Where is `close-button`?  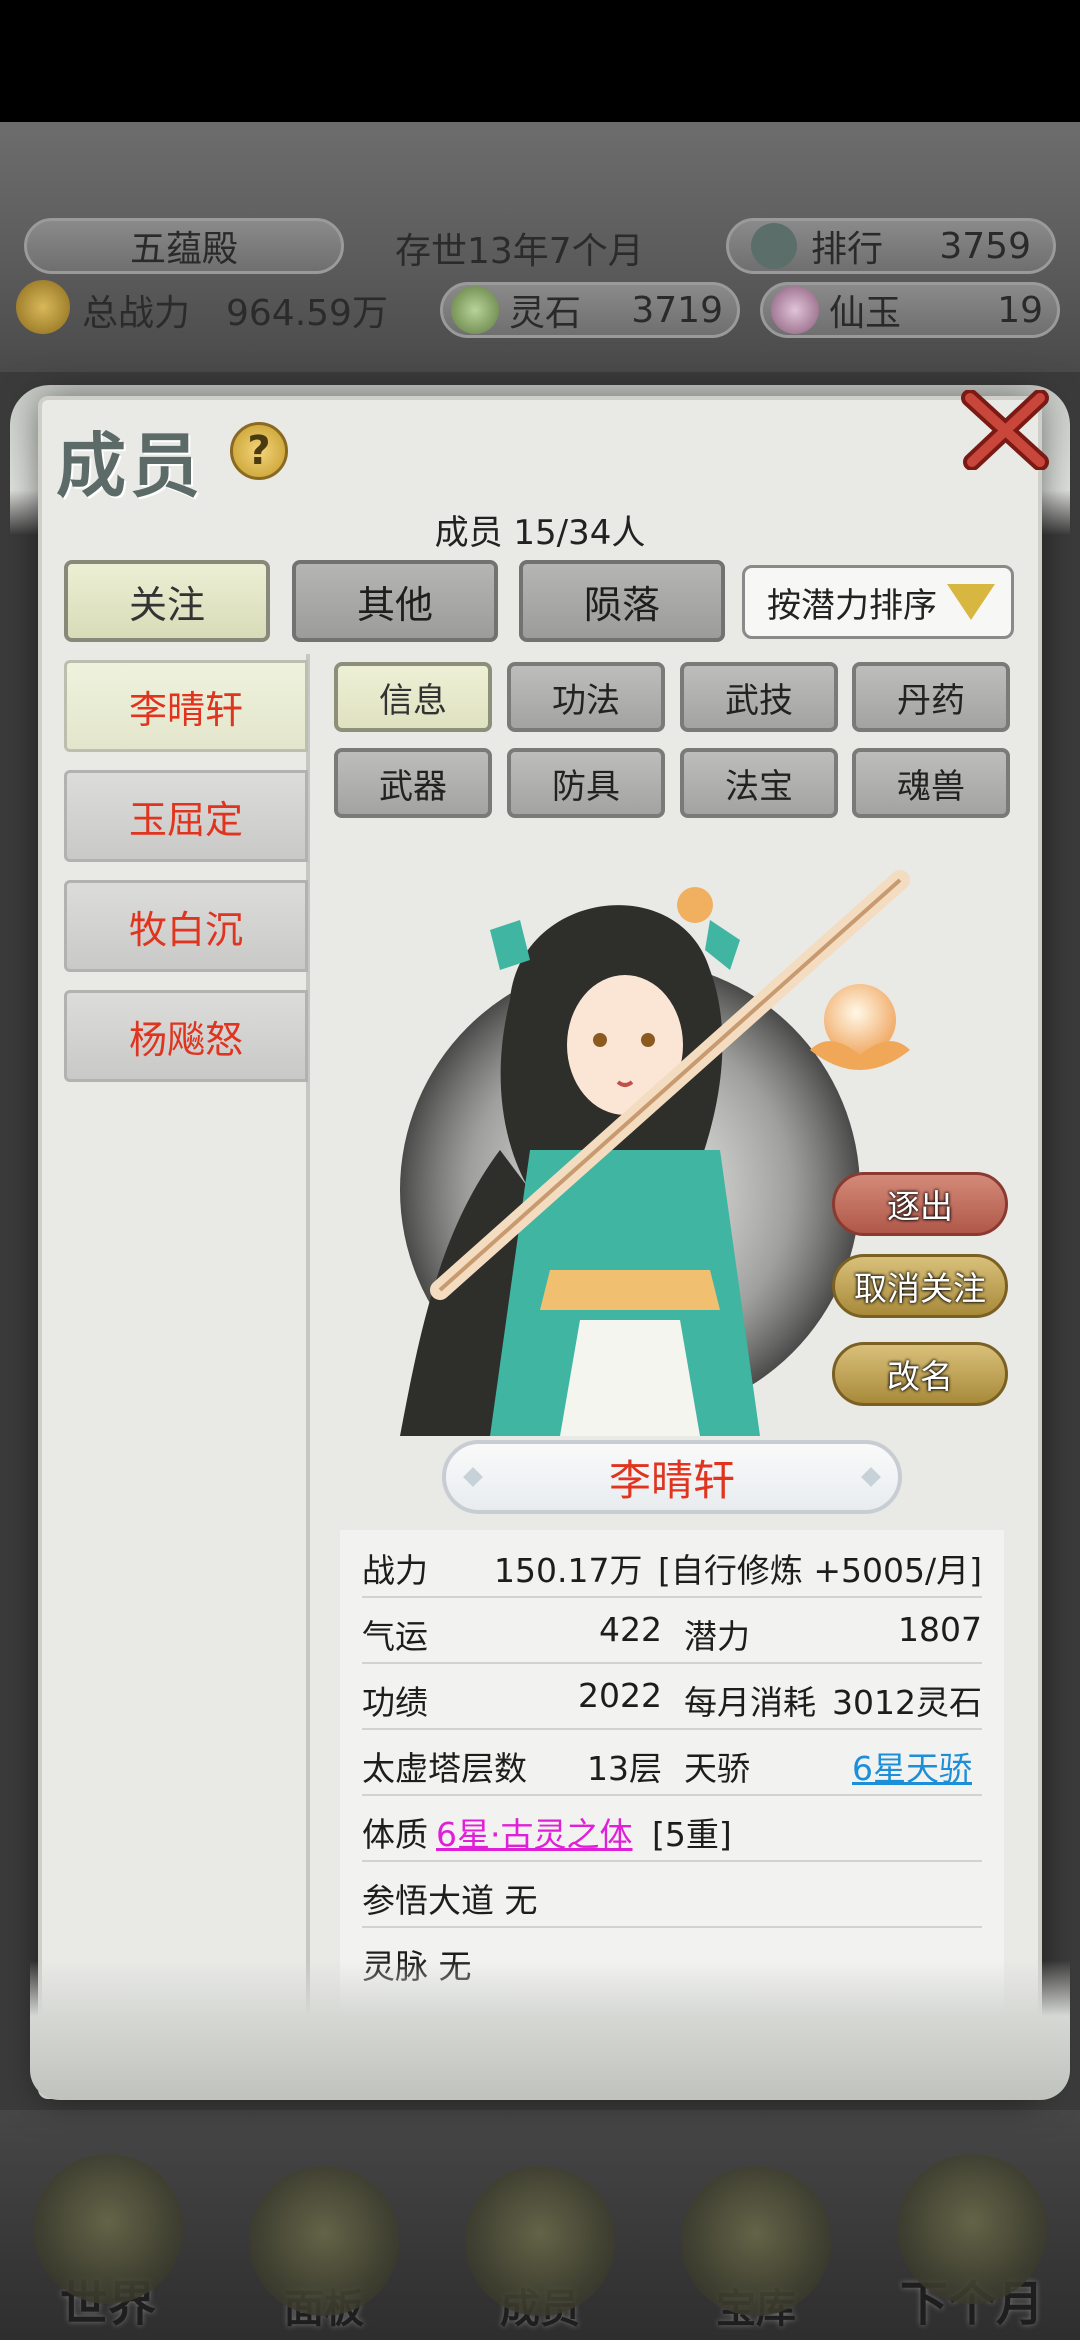
close-button is located at coordinates (1005, 430).